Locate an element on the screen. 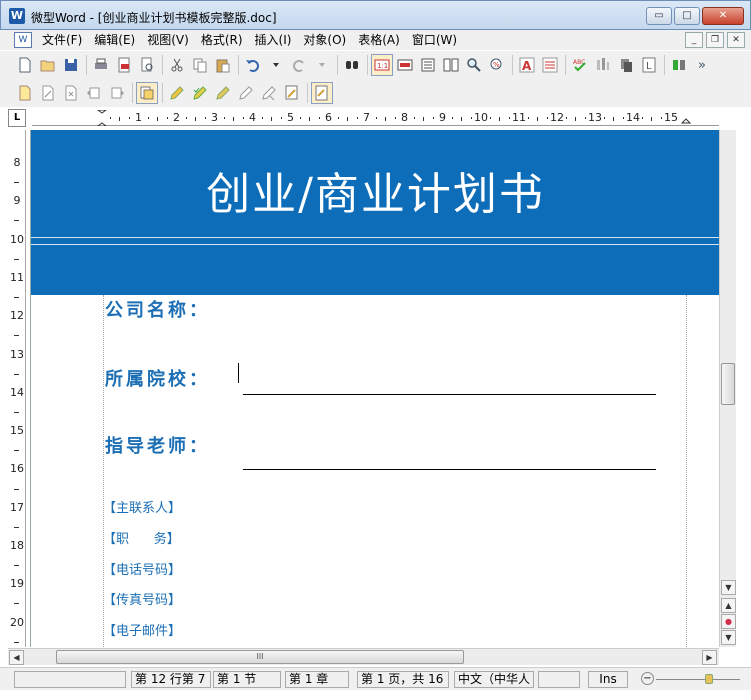  menu-edit: 编辑(E) is located at coordinates (114, 40).